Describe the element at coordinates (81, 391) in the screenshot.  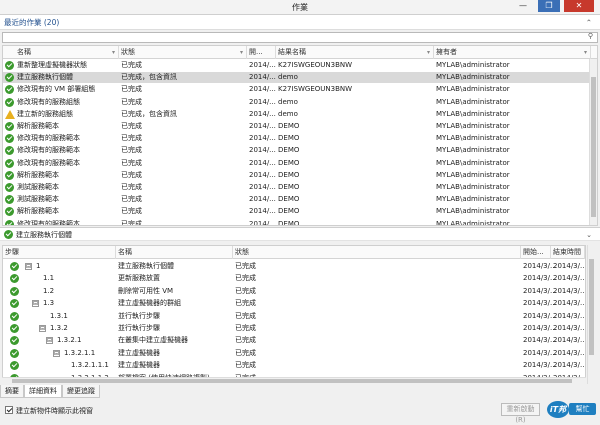
I see `tab-change-tracking: 變更追蹤` at that location.